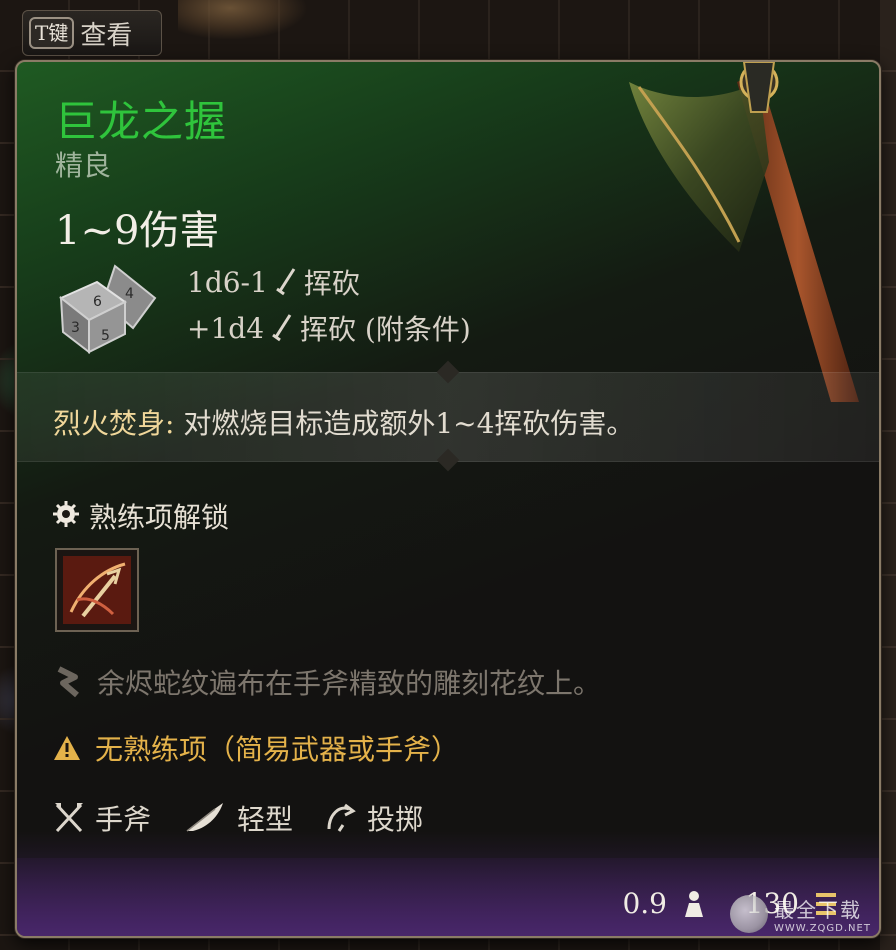  I want to click on property-label: 手斧, so click(123, 819).